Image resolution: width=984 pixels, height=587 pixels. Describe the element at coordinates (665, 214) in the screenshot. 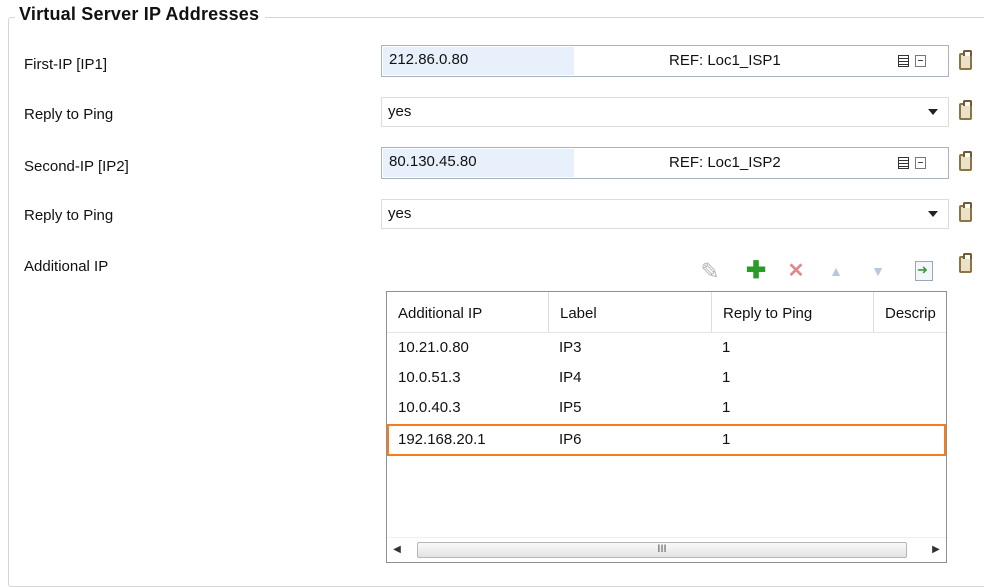

I see `reply-to-ping-select-2: yes` at that location.